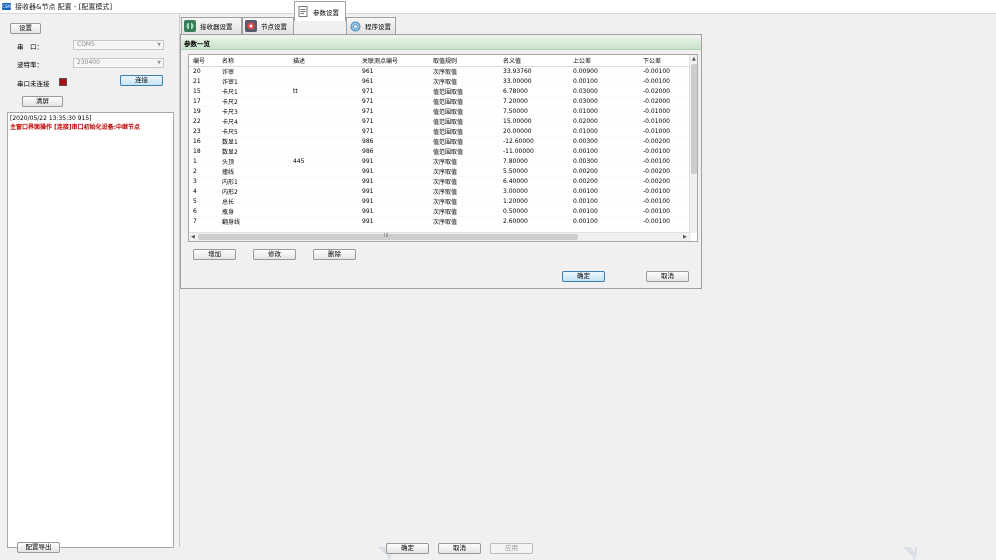 The width and height of the screenshot is (996, 560). I want to click on table-row: 18 数显2 986 值范围取值 -11.00000 0.00100 -0.00100, so click(439, 151).